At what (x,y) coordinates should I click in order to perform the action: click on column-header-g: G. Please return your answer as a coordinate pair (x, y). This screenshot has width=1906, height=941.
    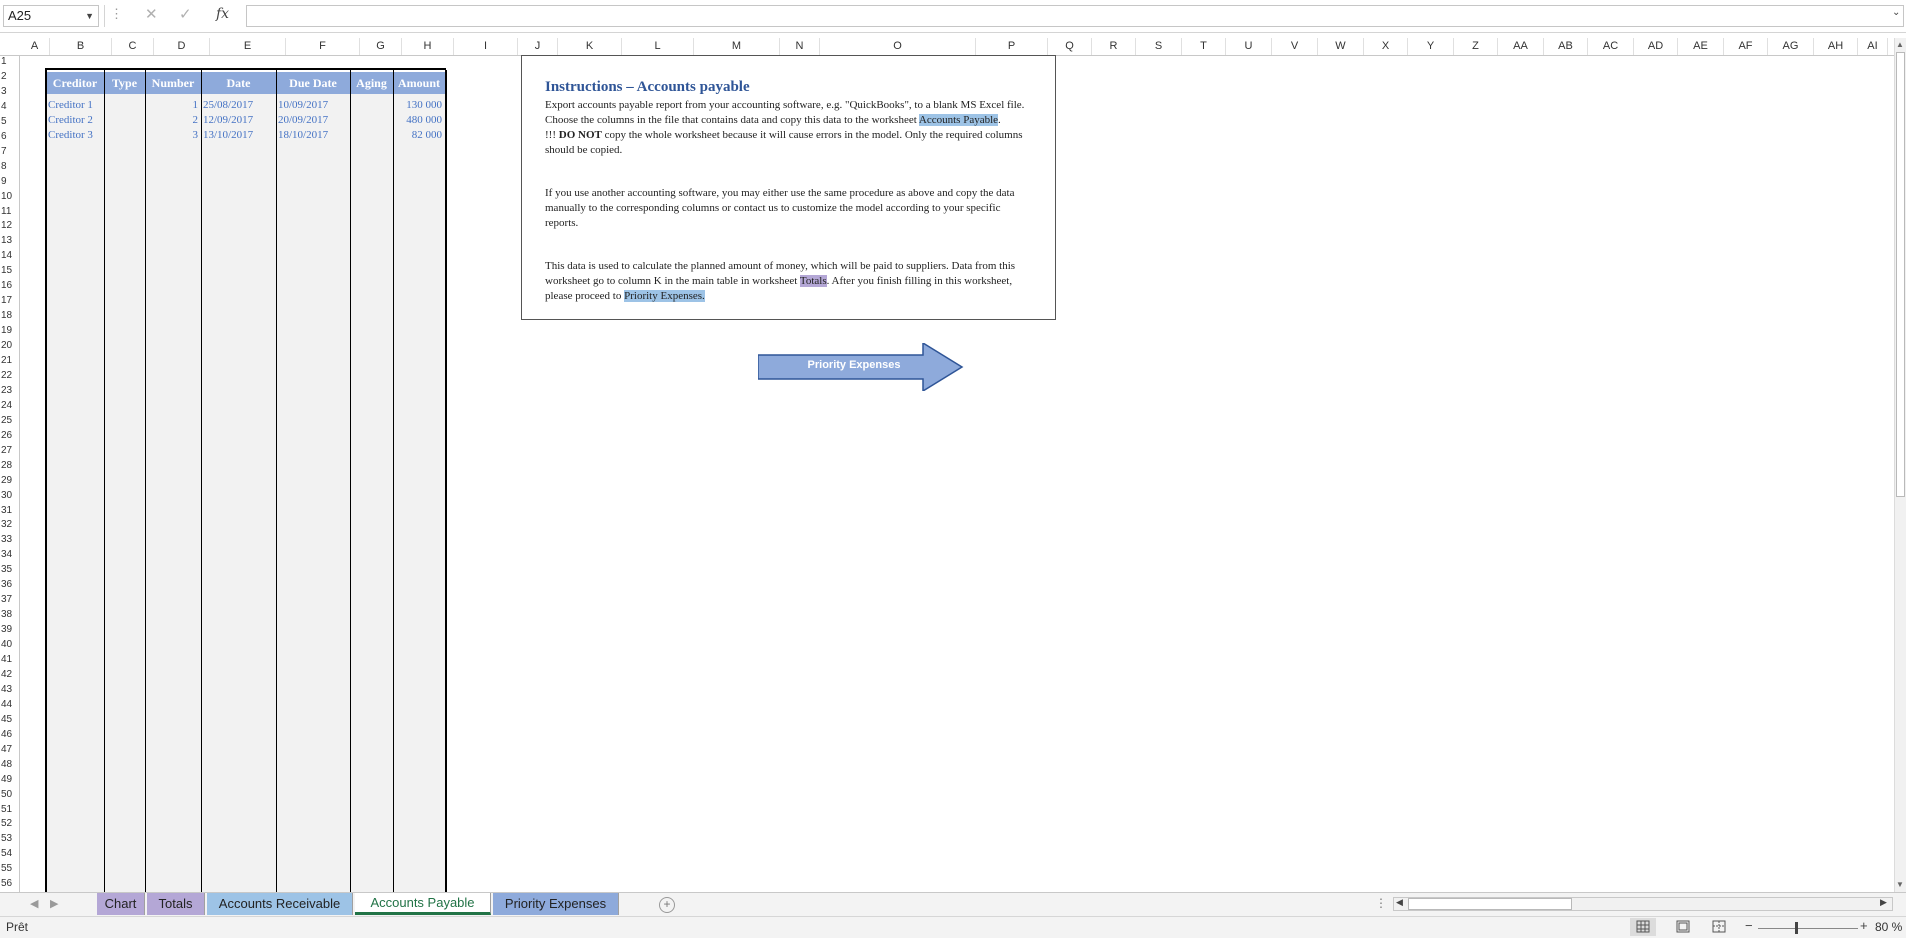
    Looking at the image, I should click on (381, 46).